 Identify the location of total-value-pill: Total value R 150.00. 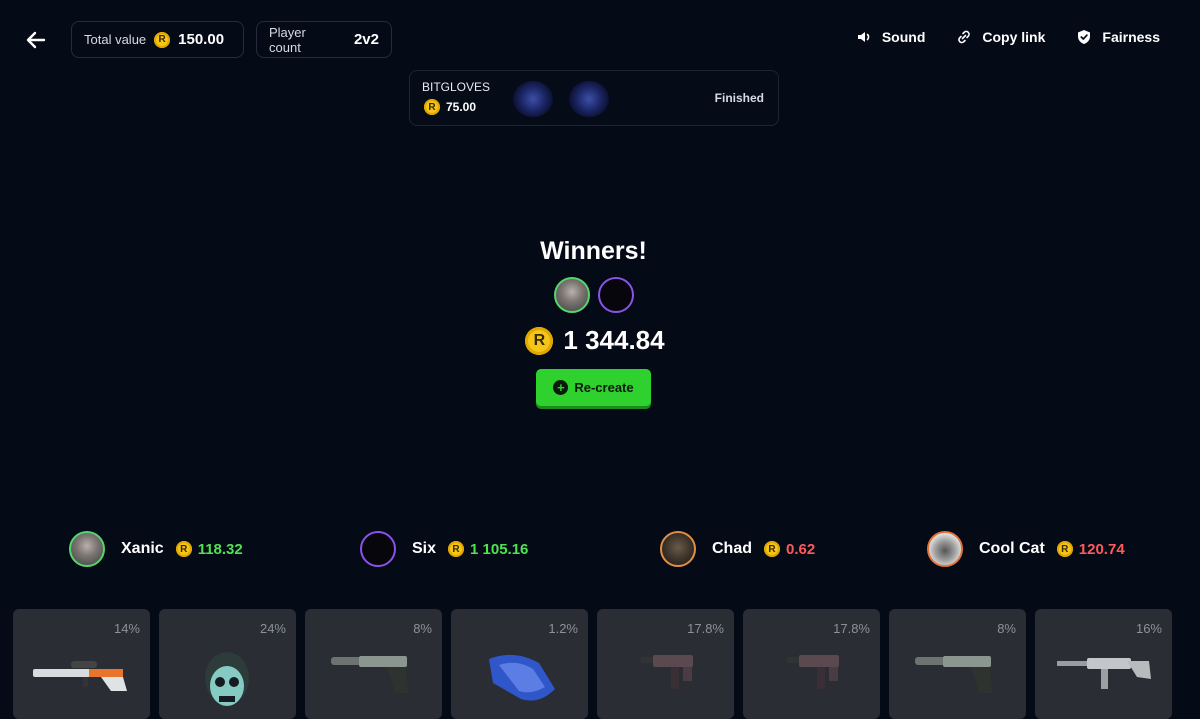
(157, 39).